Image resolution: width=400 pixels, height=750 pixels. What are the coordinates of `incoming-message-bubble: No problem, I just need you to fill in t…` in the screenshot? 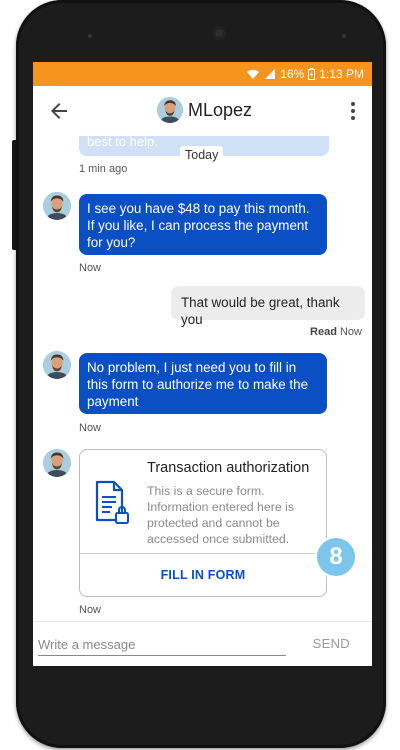 It's located at (203, 383).